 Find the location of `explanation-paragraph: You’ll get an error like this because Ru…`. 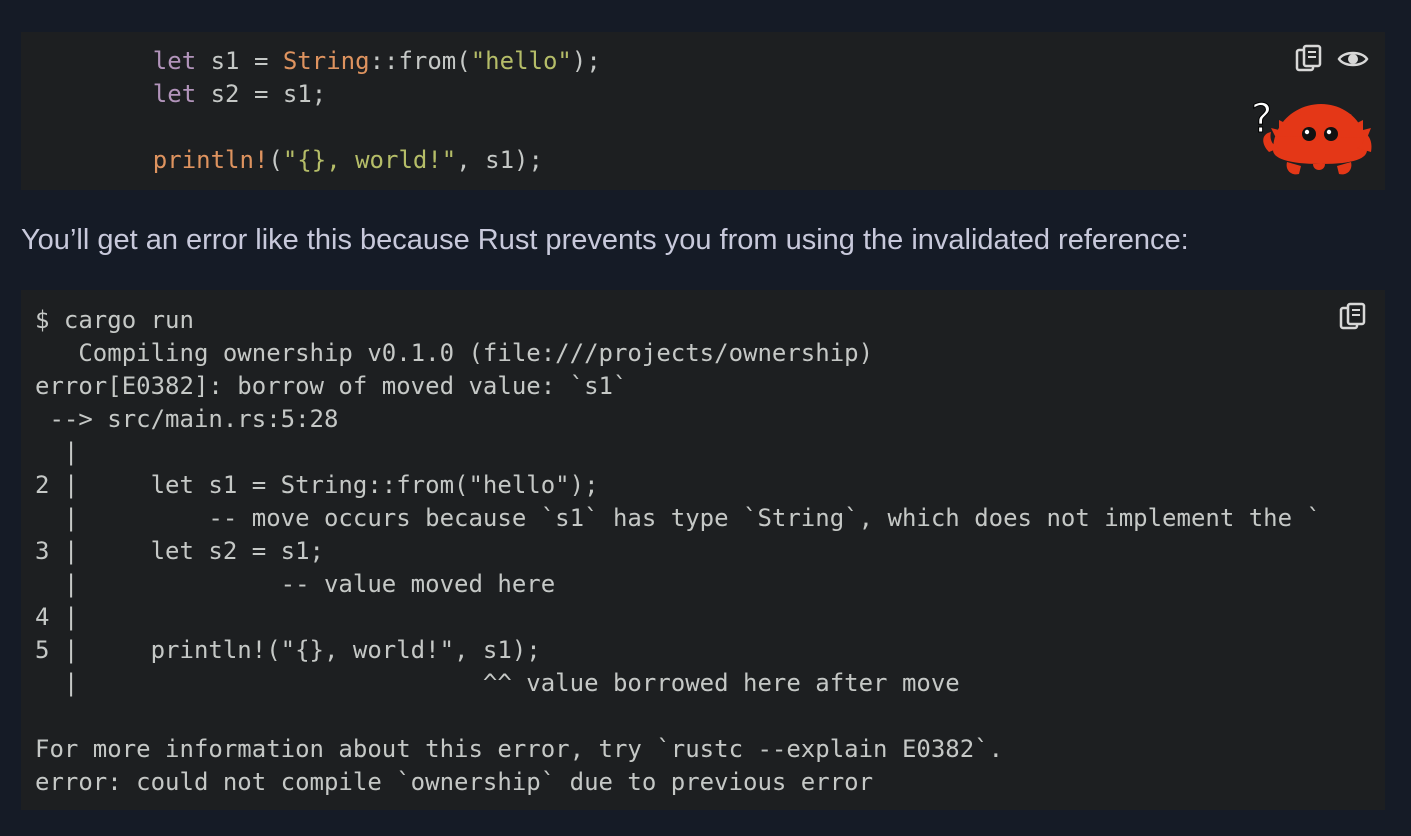

explanation-paragraph: You’ll get an error like this because Ru… is located at coordinates (605, 240).